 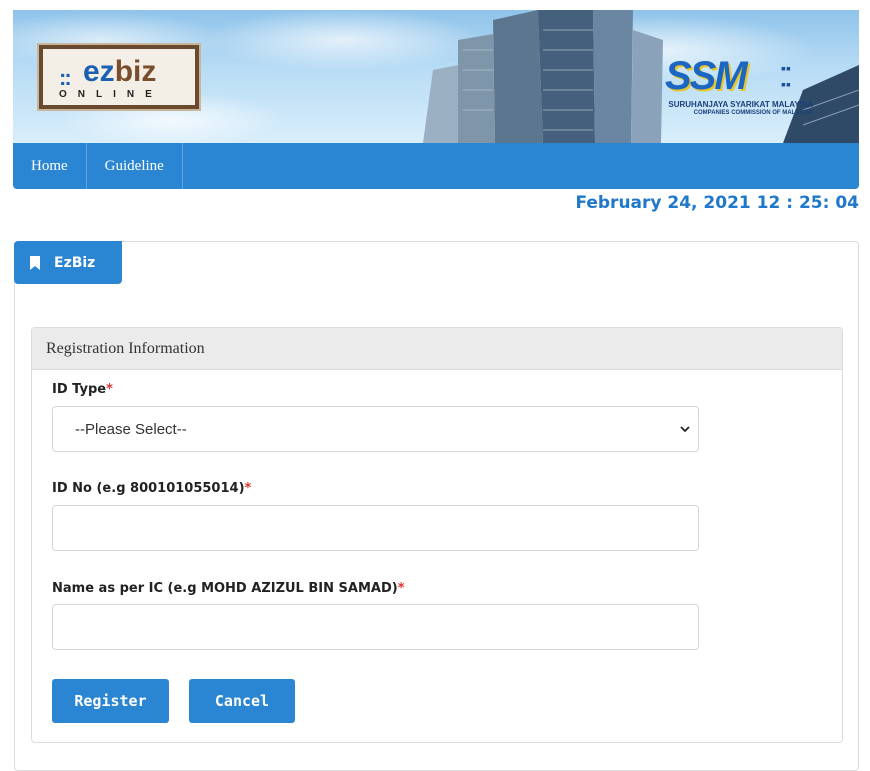 What do you see at coordinates (152, 488) in the screenshot?
I see `id-no-label: ID No (e.g 800101055014)*` at bounding box center [152, 488].